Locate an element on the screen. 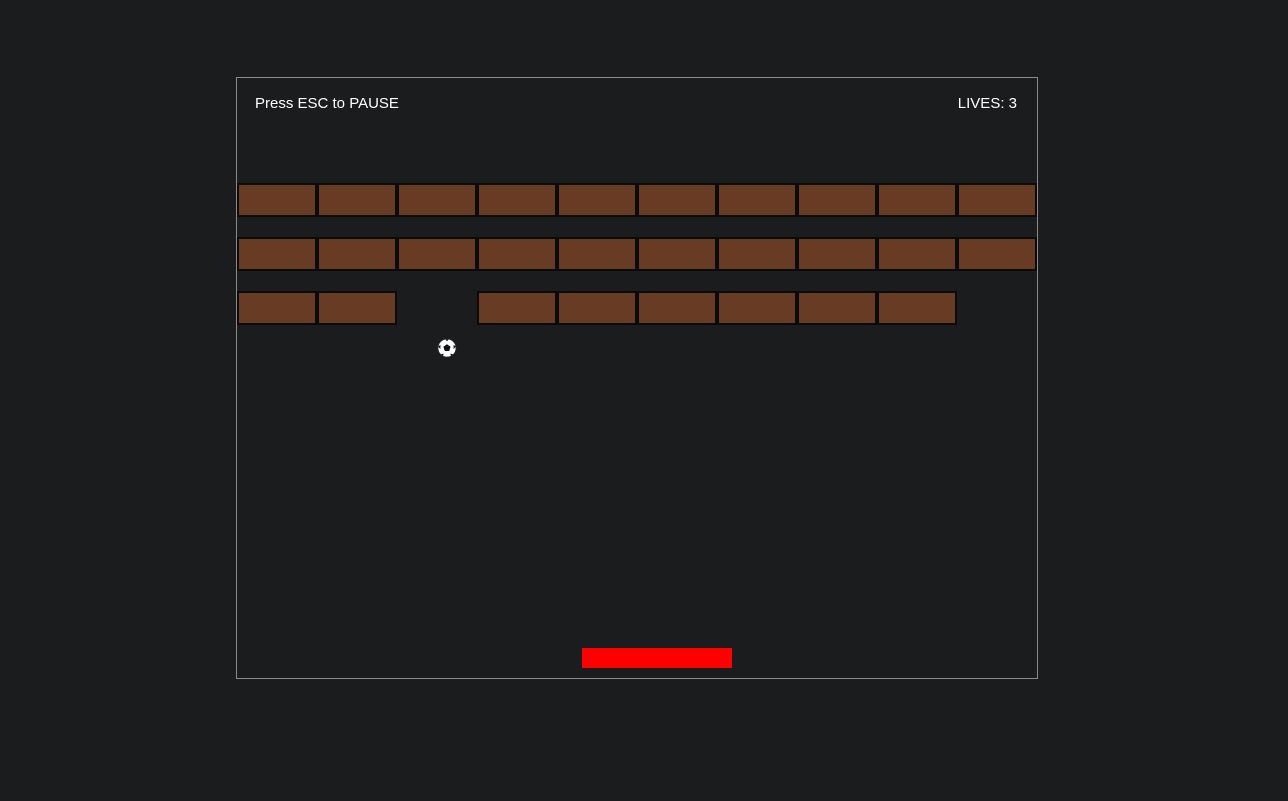 Image resolution: width=1288 pixels, height=801 pixels. lives-counter: LIVES: 3 is located at coordinates (987, 103).